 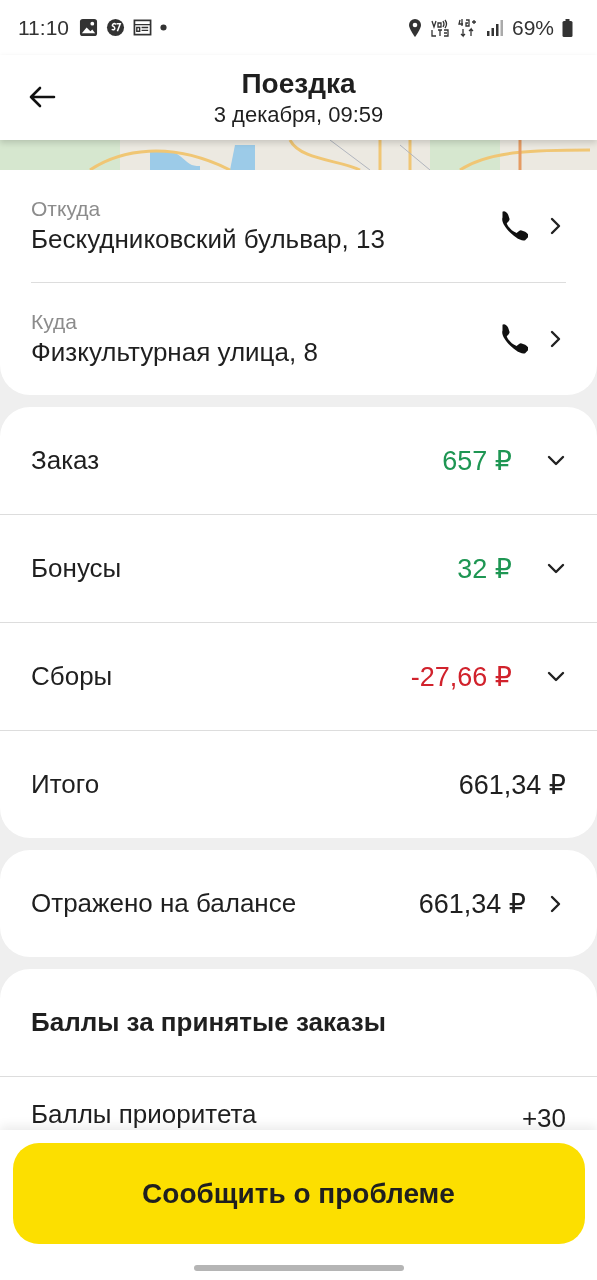 What do you see at coordinates (467, 27) in the screenshot?
I see `network-4g-icon` at bounding box center [467, 27].